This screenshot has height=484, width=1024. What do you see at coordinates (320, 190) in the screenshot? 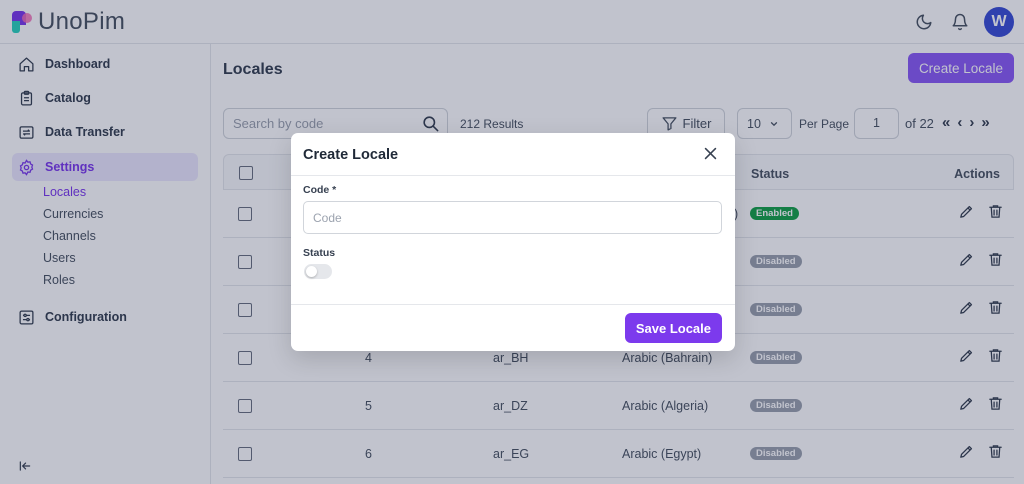
I see `code-label: Code *` at bounding box center [320, 190].